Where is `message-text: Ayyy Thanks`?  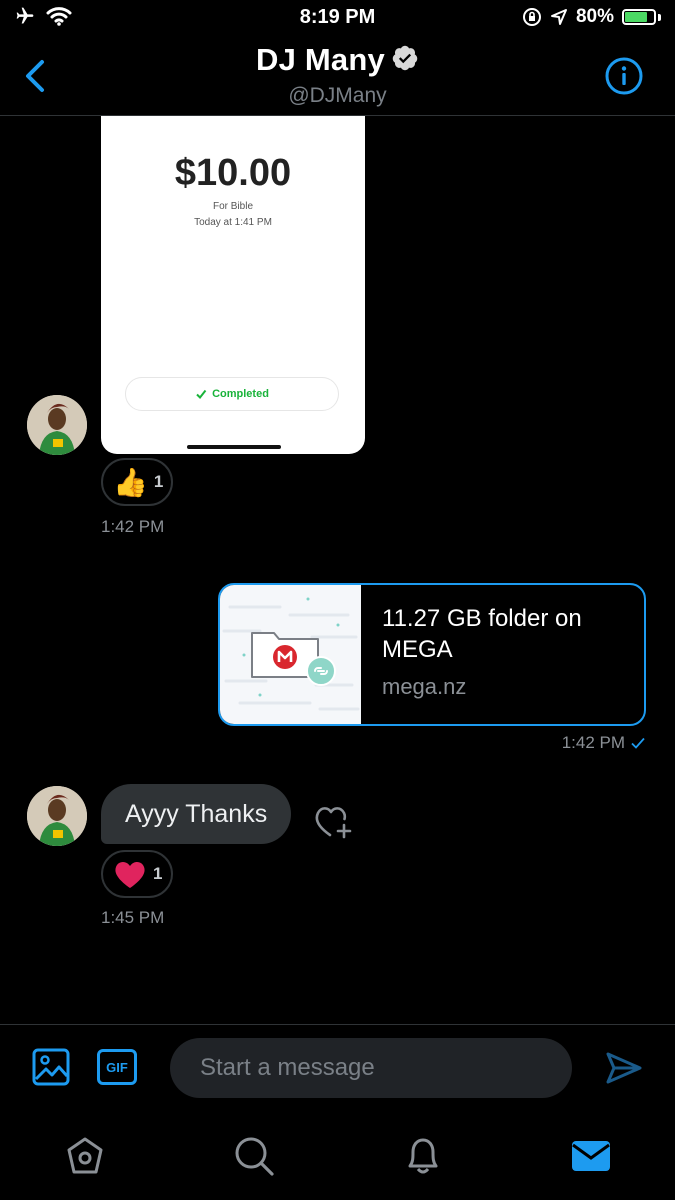
message-text: Ayyy Thanks is located at coordinates (196, 813).